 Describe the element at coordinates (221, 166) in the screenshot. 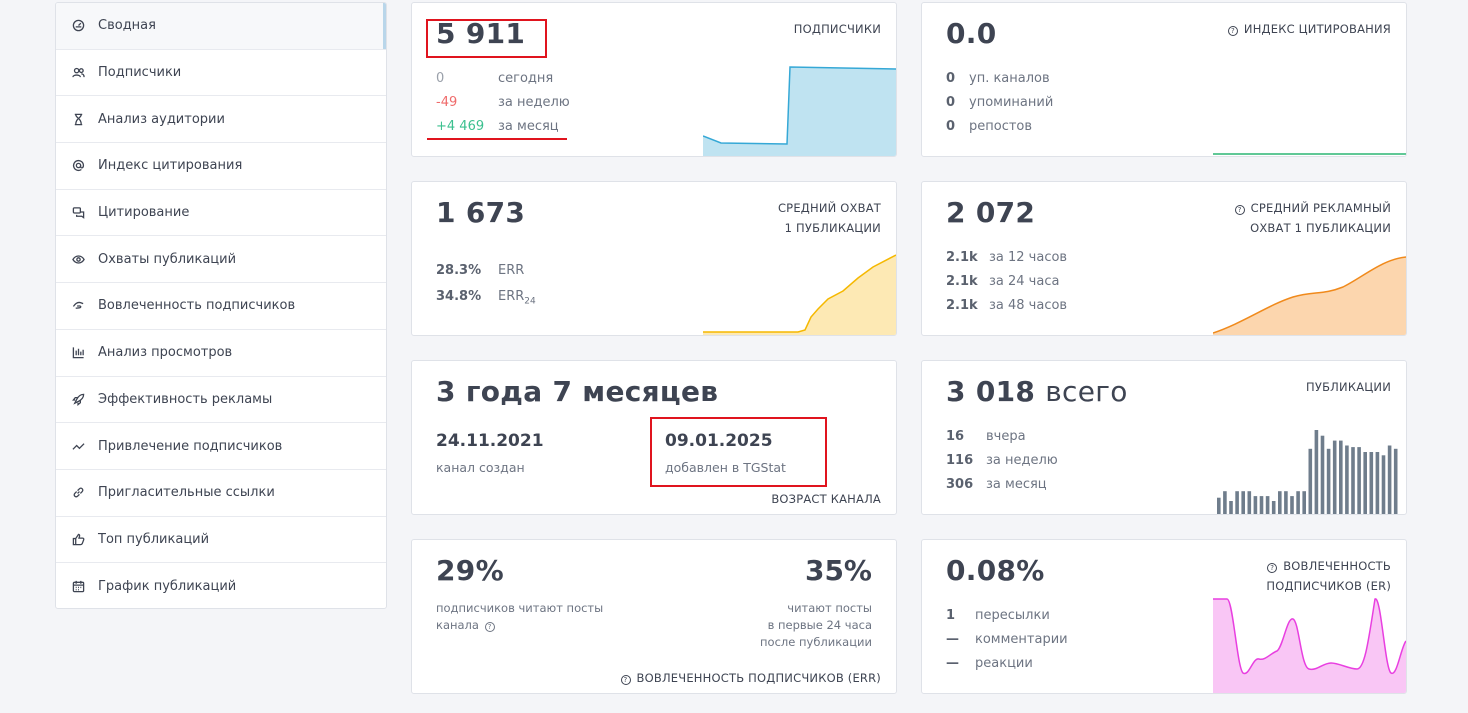

I see `sidebar-item-citation-index: Индекс цитирования` at that location.